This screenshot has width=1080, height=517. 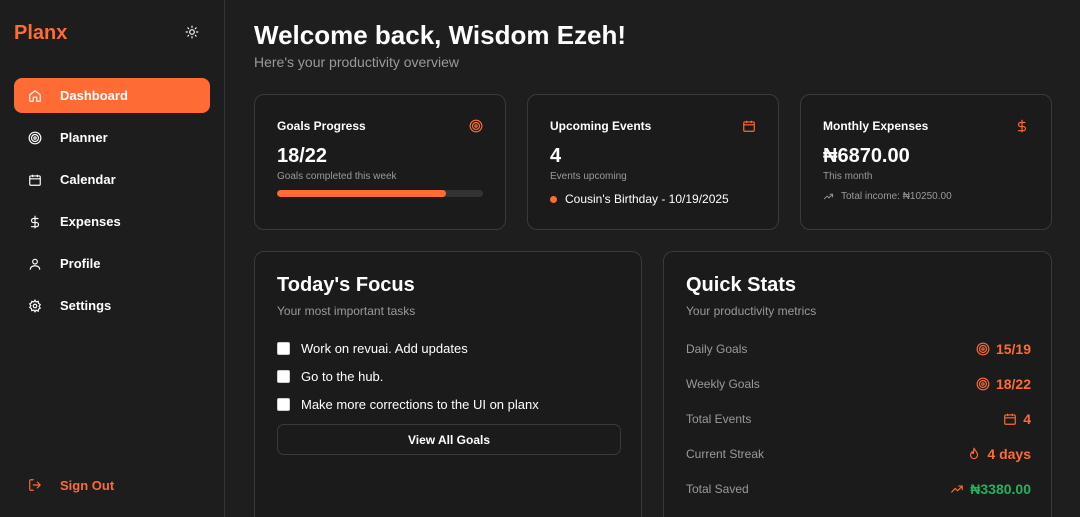 I want to click on card-label: Goals Progress, so click(x=321, y=126).